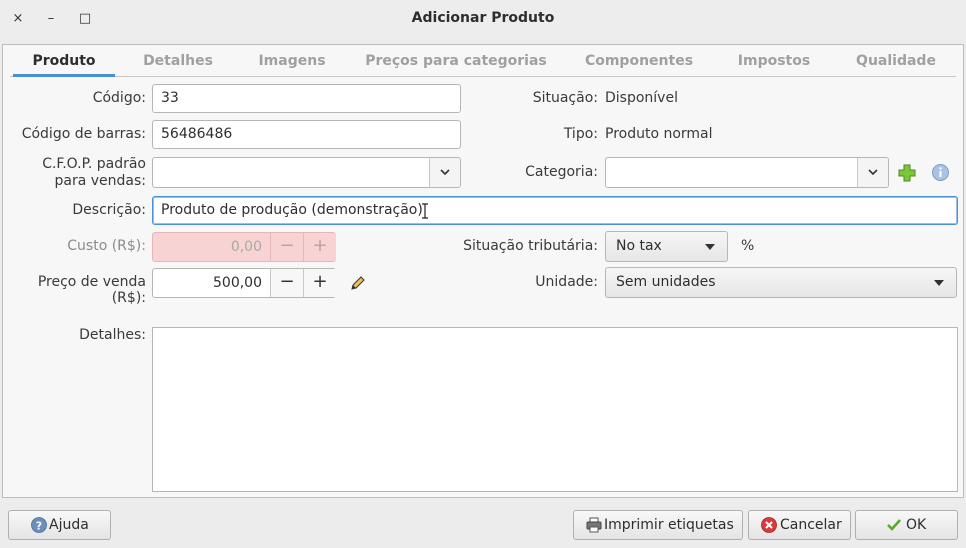 Image resolution: width=966 pixels, height=548 pixels. Describe the element at coordinates (119, 98) in the screenshot. I see `codigo-label: Código:` at that location.